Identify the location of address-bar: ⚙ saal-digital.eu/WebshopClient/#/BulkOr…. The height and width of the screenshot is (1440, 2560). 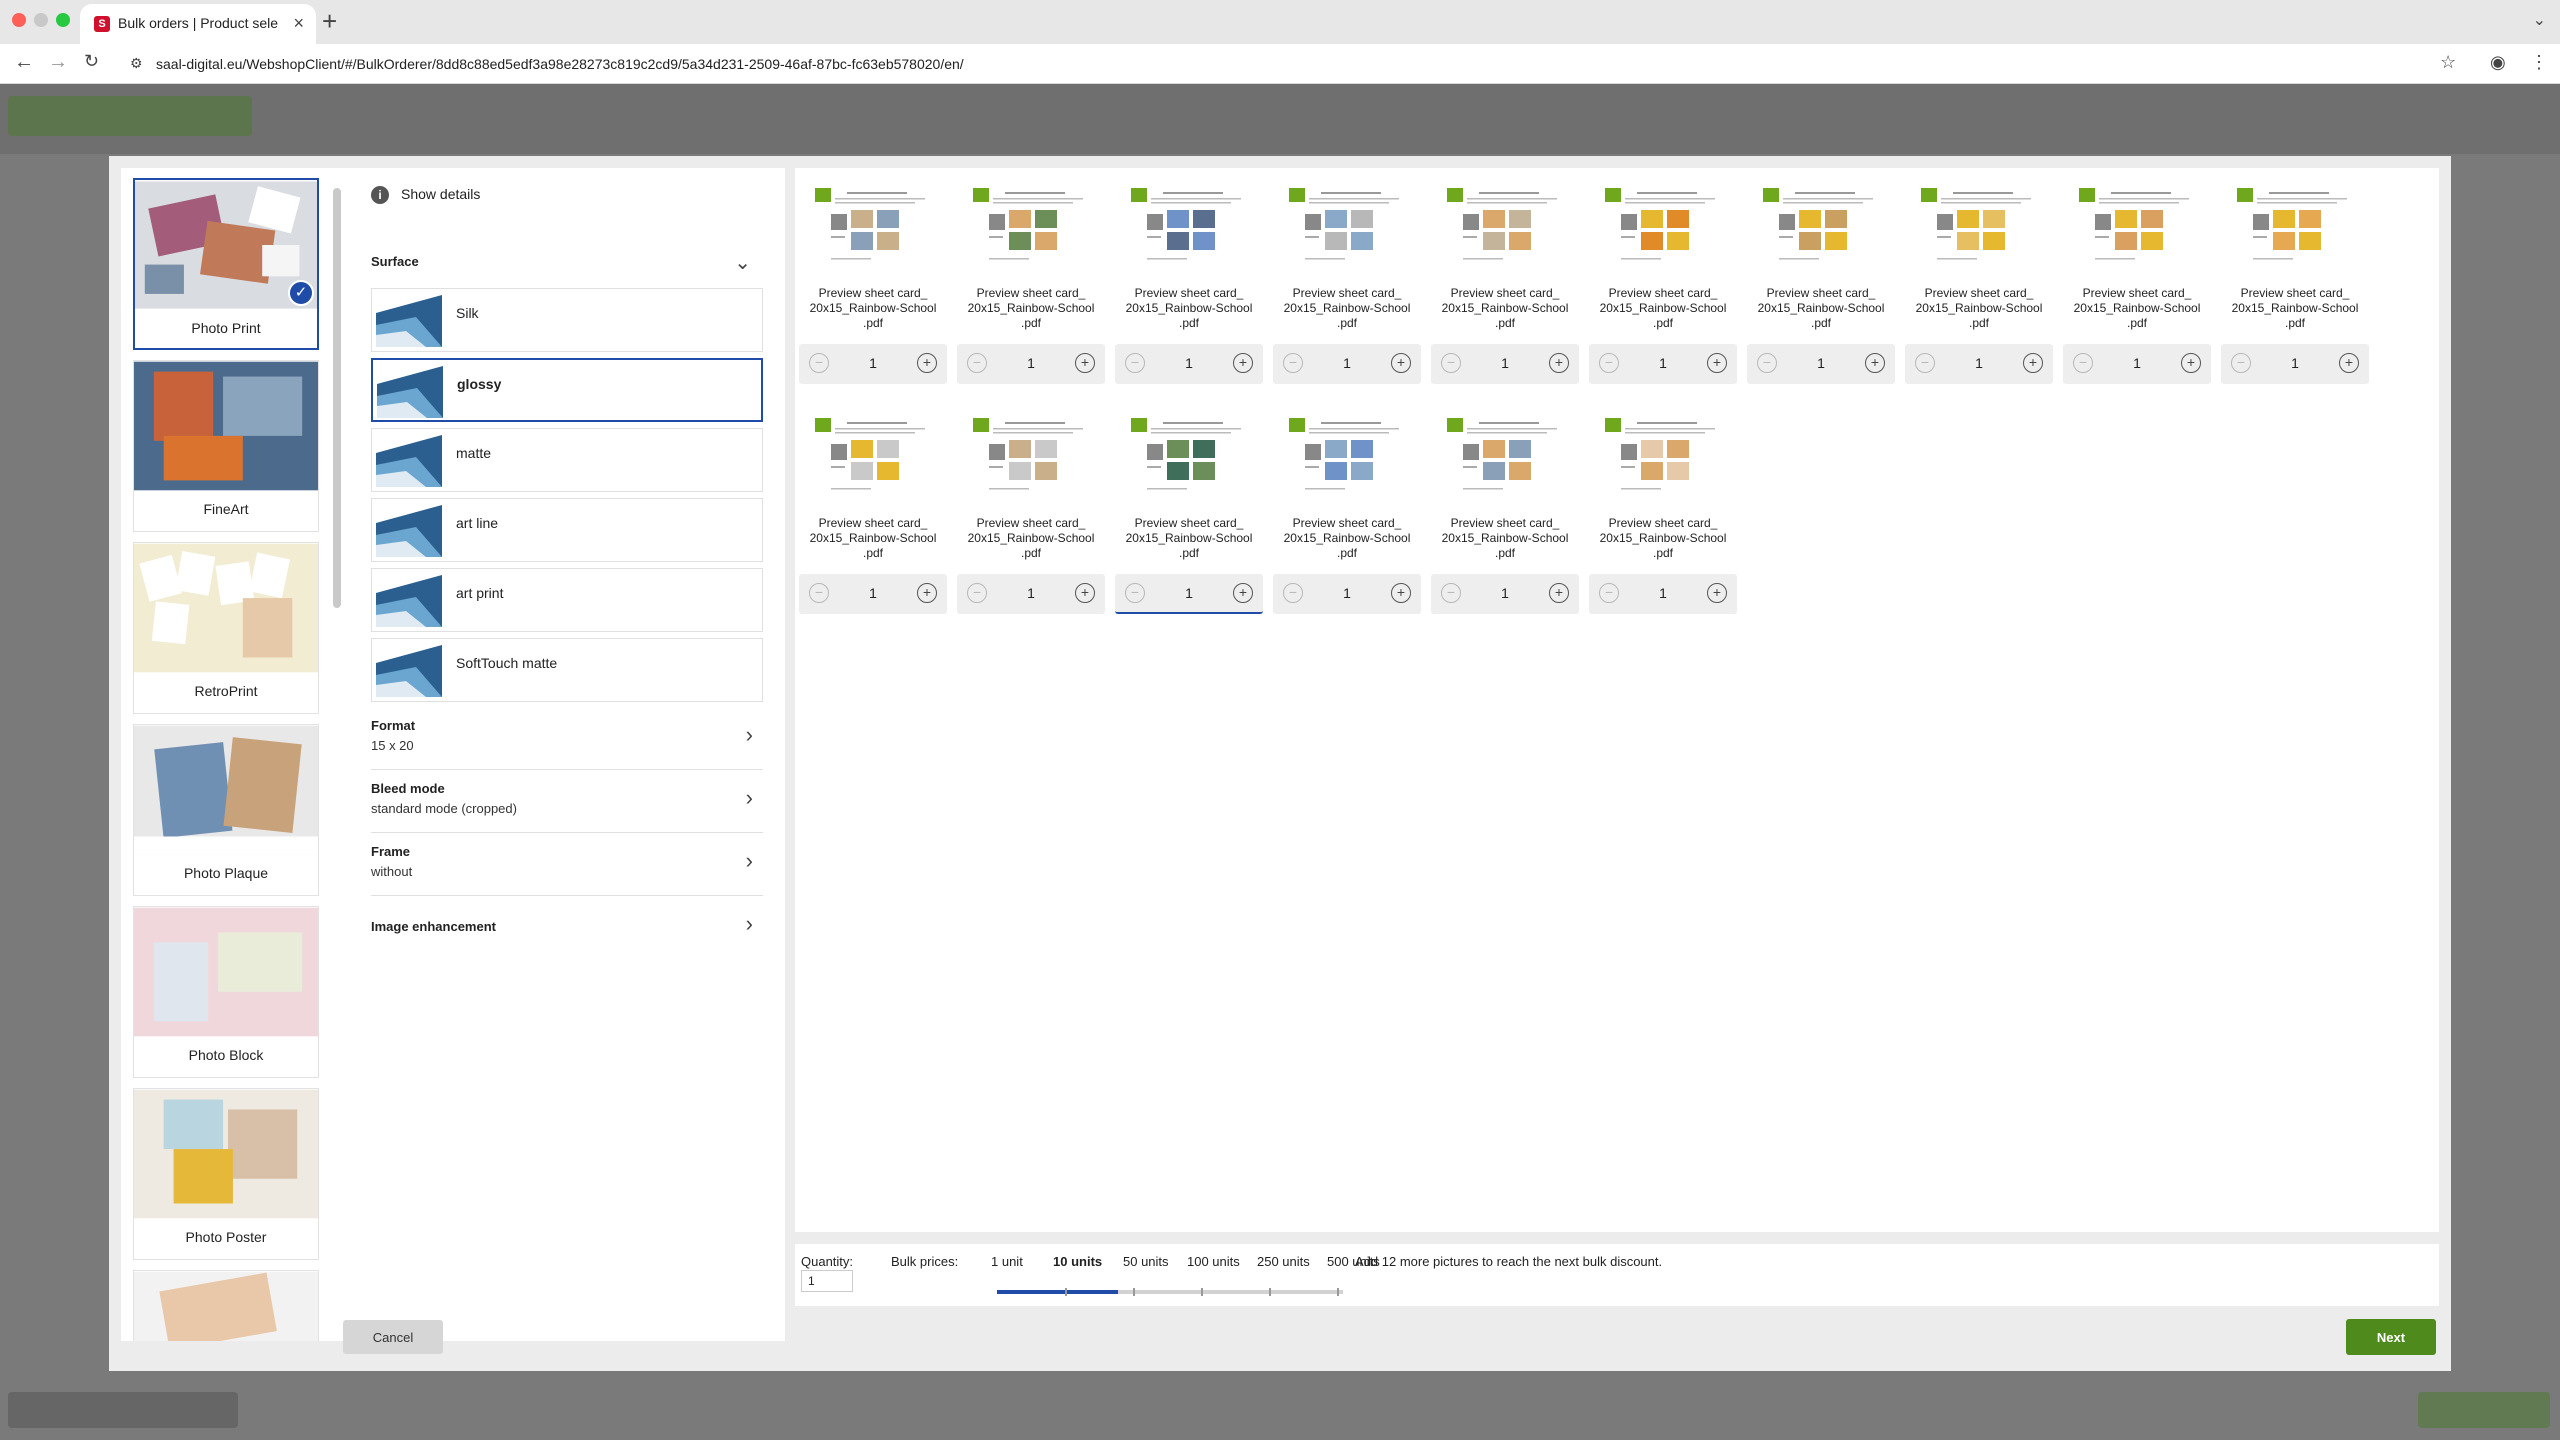
(1288, 64).